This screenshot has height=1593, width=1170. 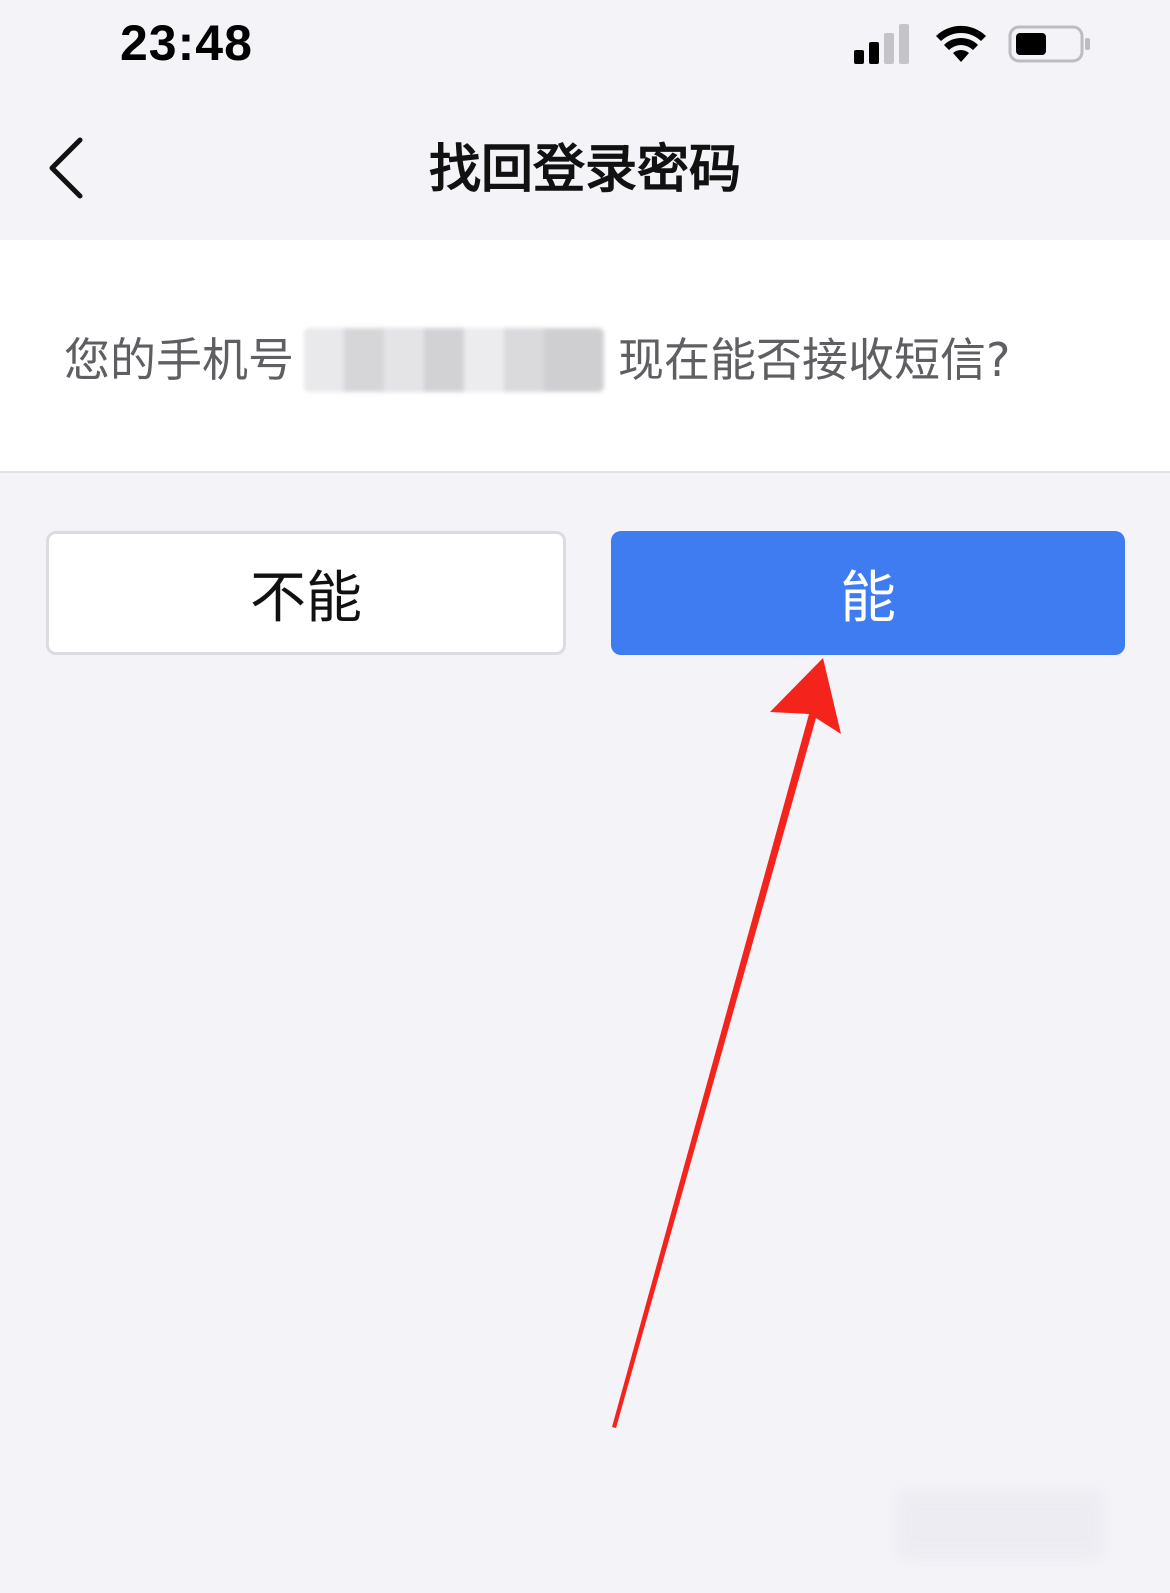 I want to click on question-prefix: 您的手机号, so click(x=179, y=360).